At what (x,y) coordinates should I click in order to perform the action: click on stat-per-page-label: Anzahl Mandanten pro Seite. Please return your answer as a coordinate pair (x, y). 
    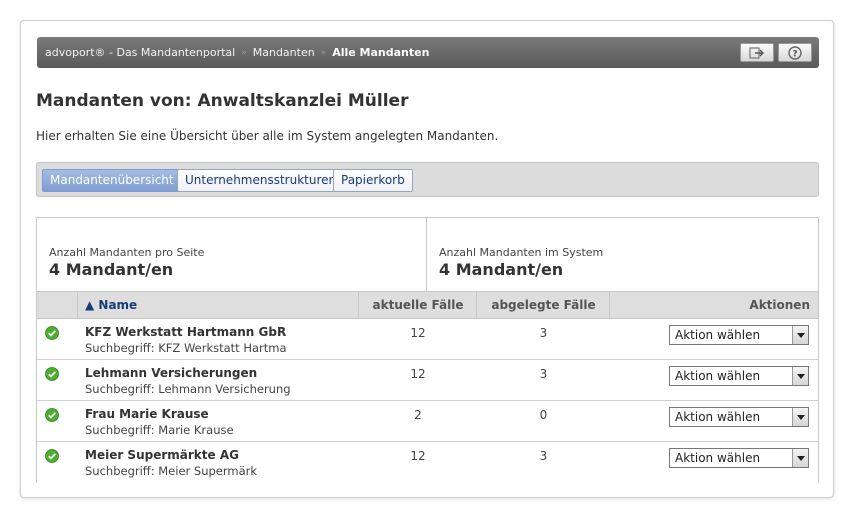
    Looking at the image, I should click on (127, 252).